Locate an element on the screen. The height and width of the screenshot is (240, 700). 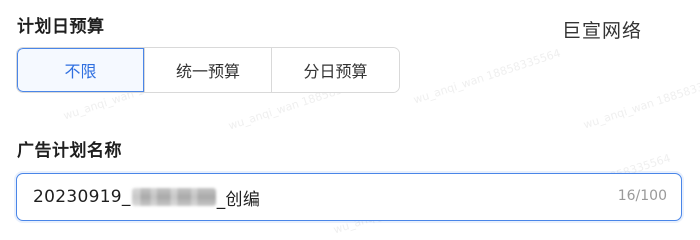
brand-text: 巨宣网络 is located at coordinates (602, 31).